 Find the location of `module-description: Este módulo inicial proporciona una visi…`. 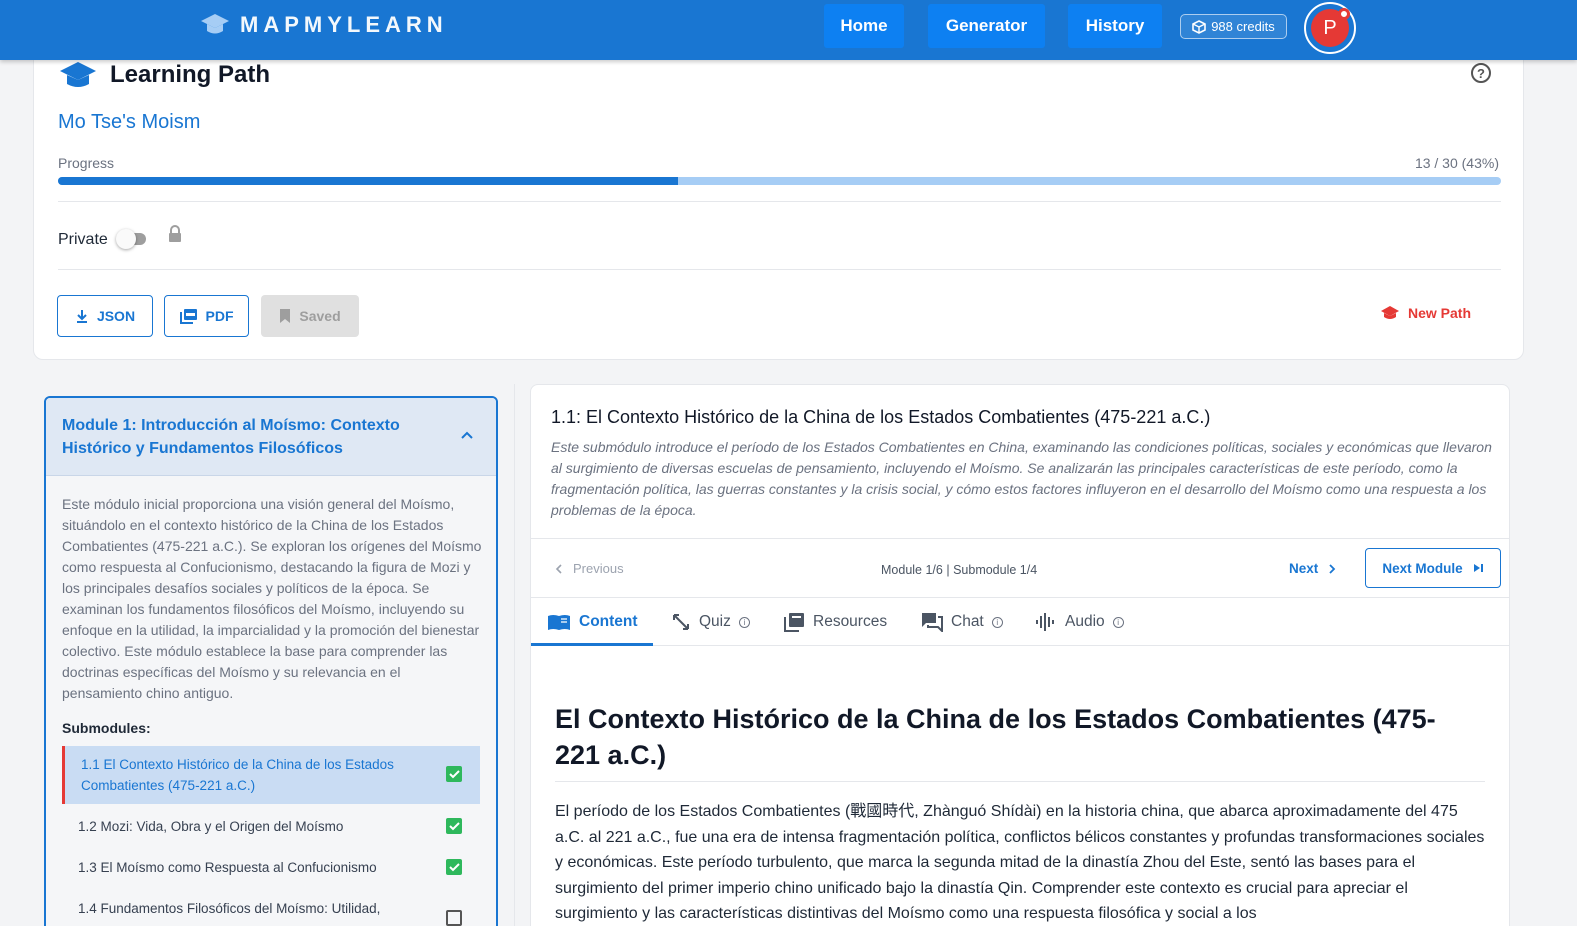

module-description: Este módulo inicial proporciona una visi… is located at coordinates (272, 598).